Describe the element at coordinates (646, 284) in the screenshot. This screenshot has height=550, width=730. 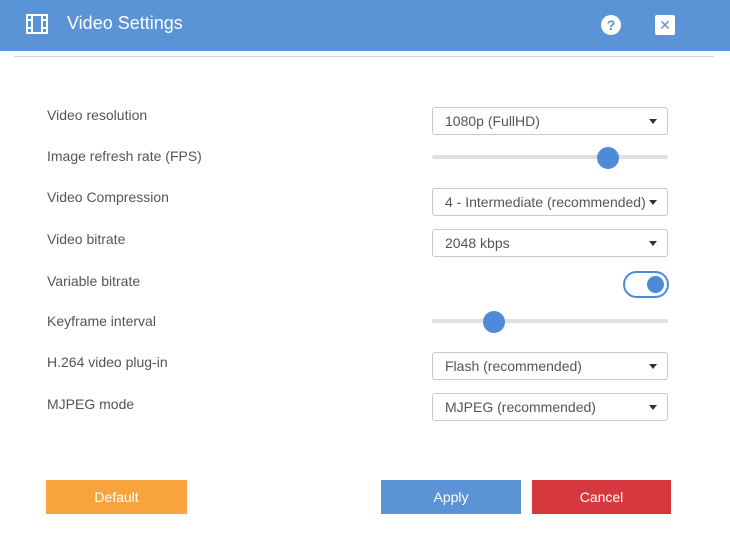
I see `variable-bitrate-toggle` at that location.